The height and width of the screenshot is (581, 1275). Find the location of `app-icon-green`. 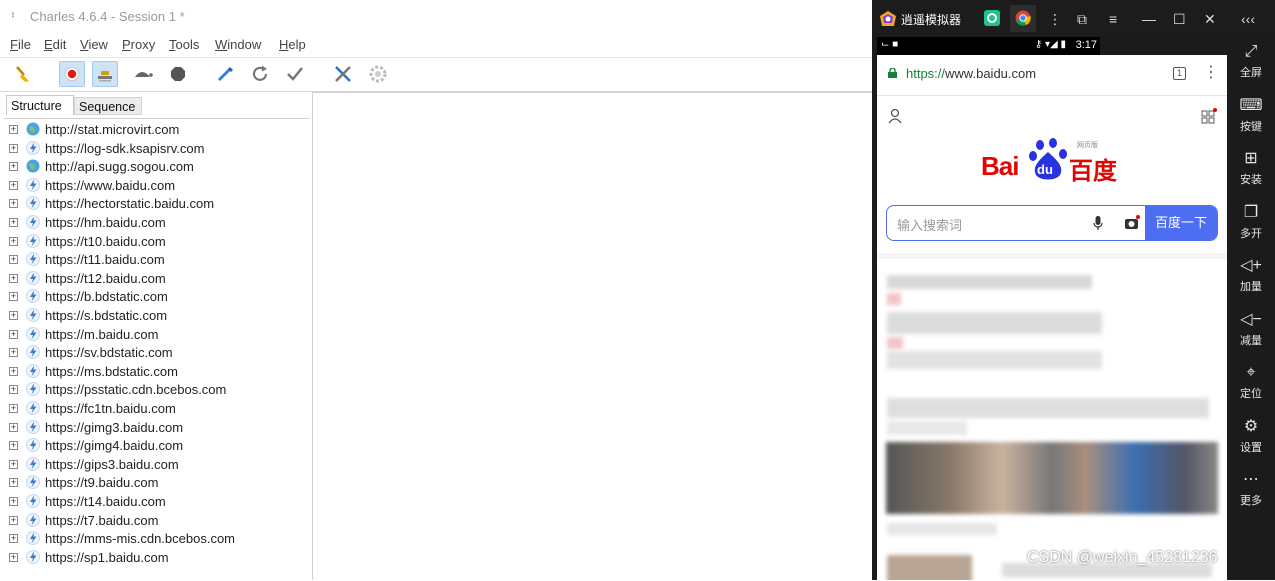

app-icon-green is located at coordinates (992, 19).